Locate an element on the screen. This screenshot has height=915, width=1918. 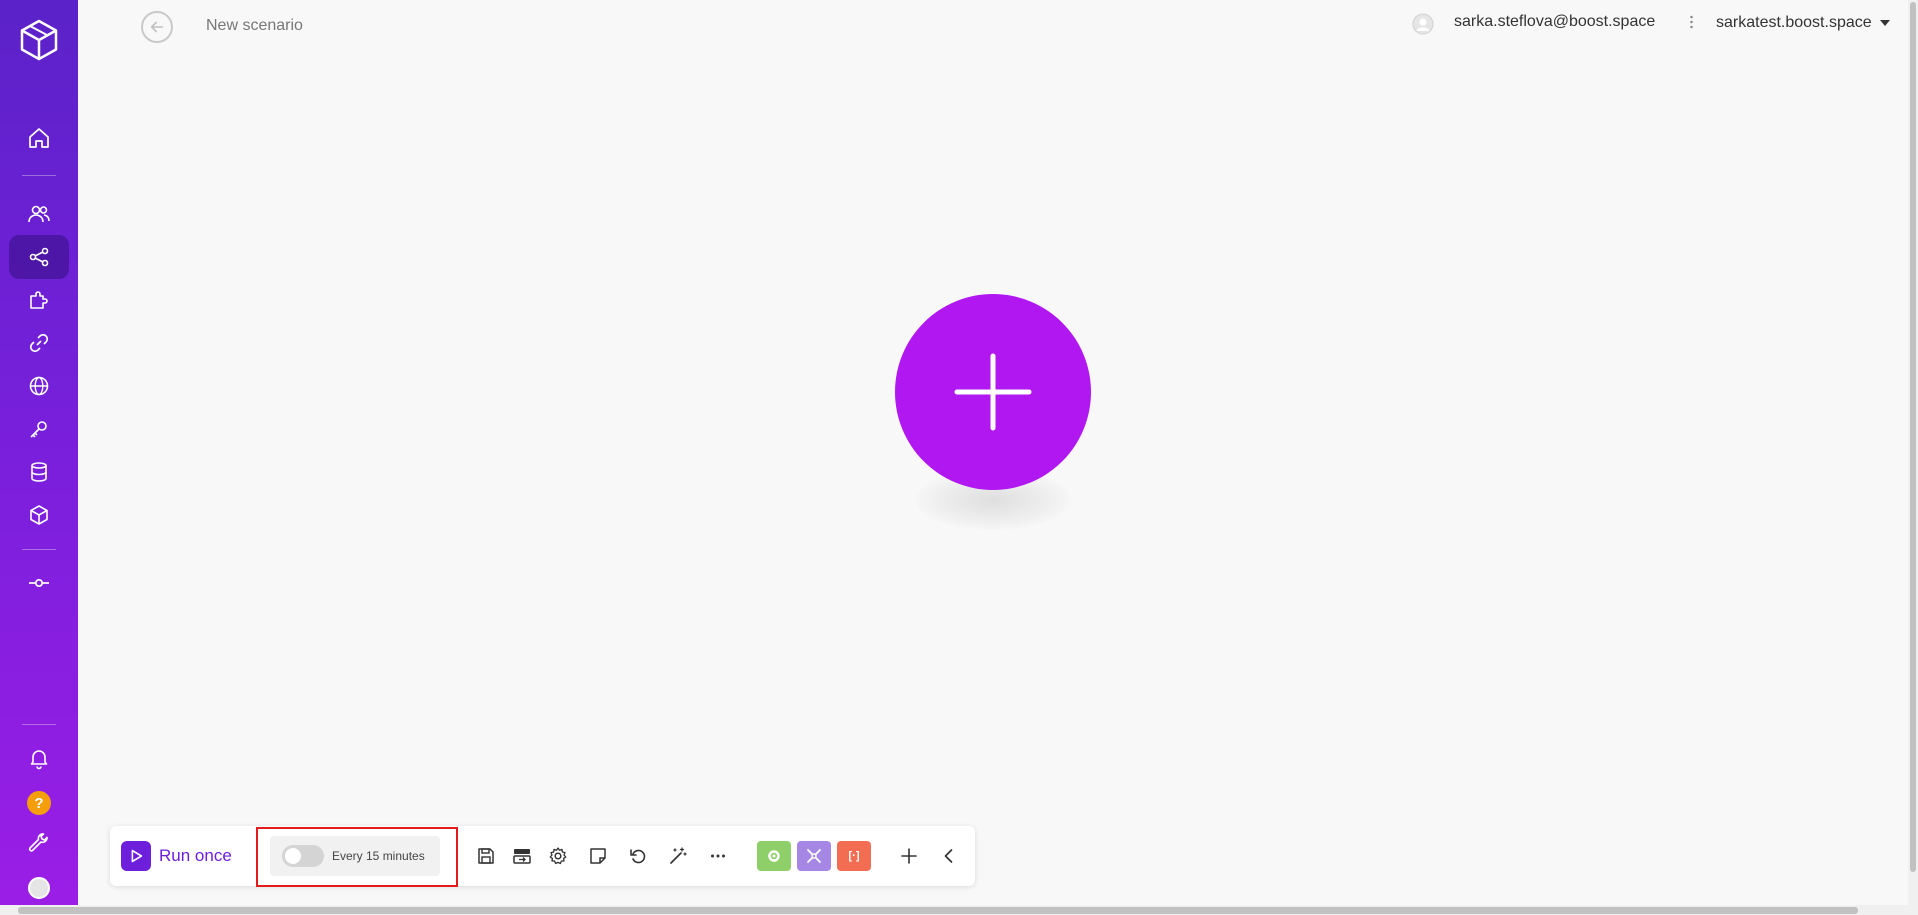
tools-button is located at coordinates (774, 856).